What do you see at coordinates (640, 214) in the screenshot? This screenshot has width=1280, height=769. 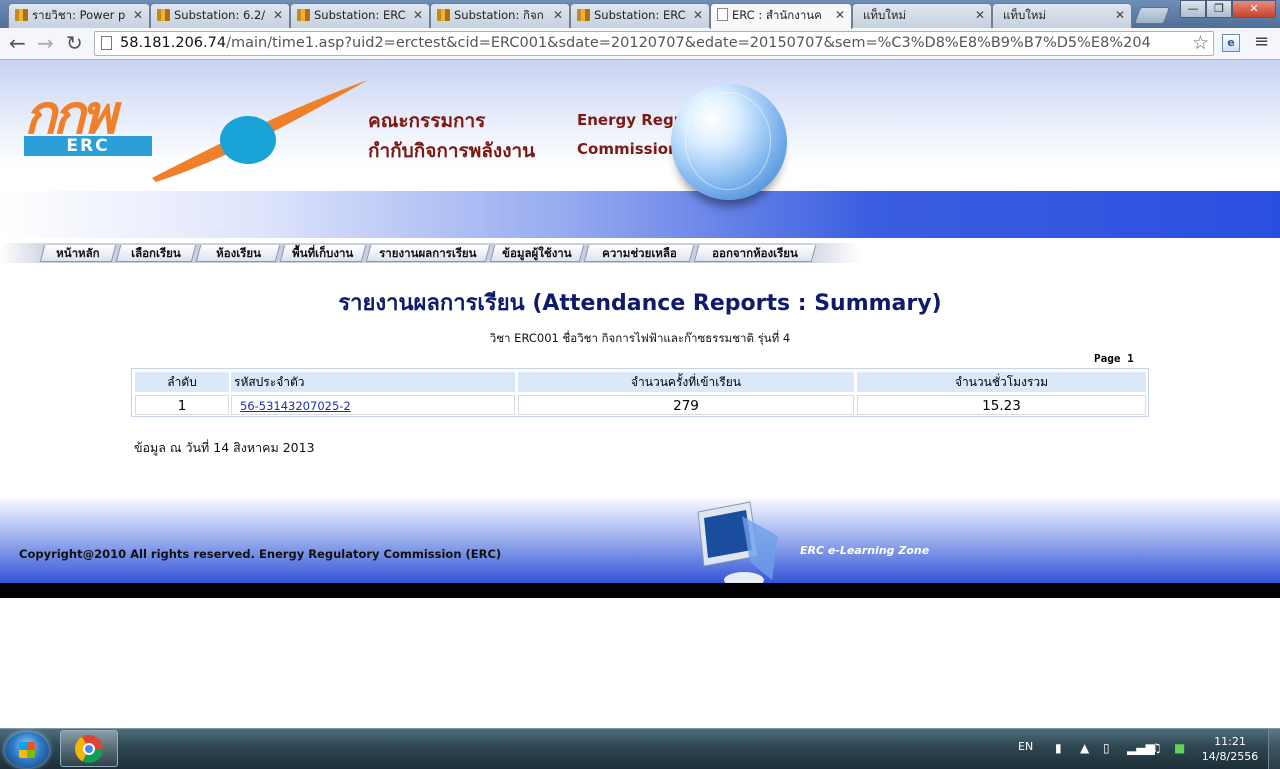 I see `banner-stripe` at bounding box center [640, 214].